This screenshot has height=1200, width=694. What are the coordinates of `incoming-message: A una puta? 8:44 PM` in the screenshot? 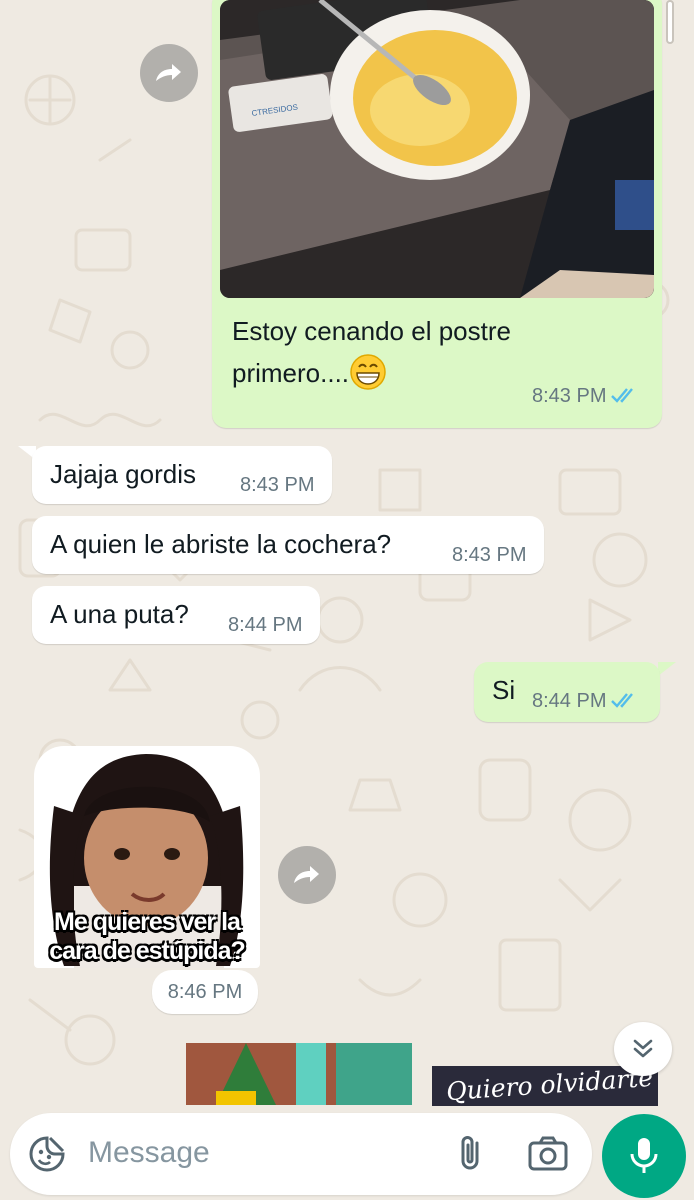 It's located at (176, 615).